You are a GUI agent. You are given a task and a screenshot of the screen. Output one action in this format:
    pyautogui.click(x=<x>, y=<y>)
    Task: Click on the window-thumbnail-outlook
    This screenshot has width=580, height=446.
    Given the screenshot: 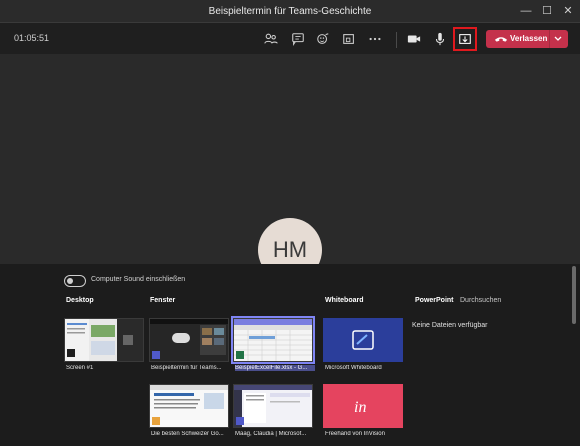 What is the action you would take?
    pyautogui.click(x=273, y=406)
    